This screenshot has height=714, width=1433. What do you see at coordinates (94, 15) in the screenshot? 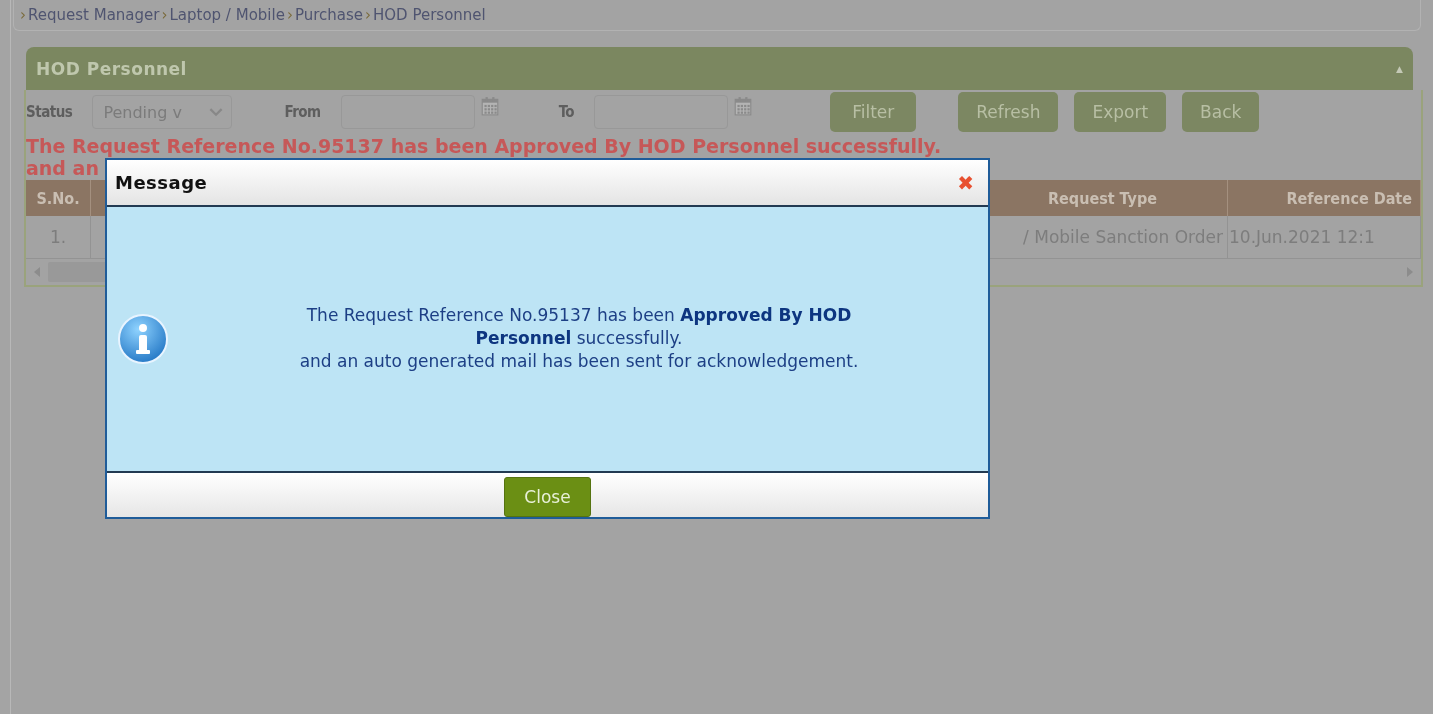
I see `breadcrumb-link: Request Manager` at bounding box center [94, 15].